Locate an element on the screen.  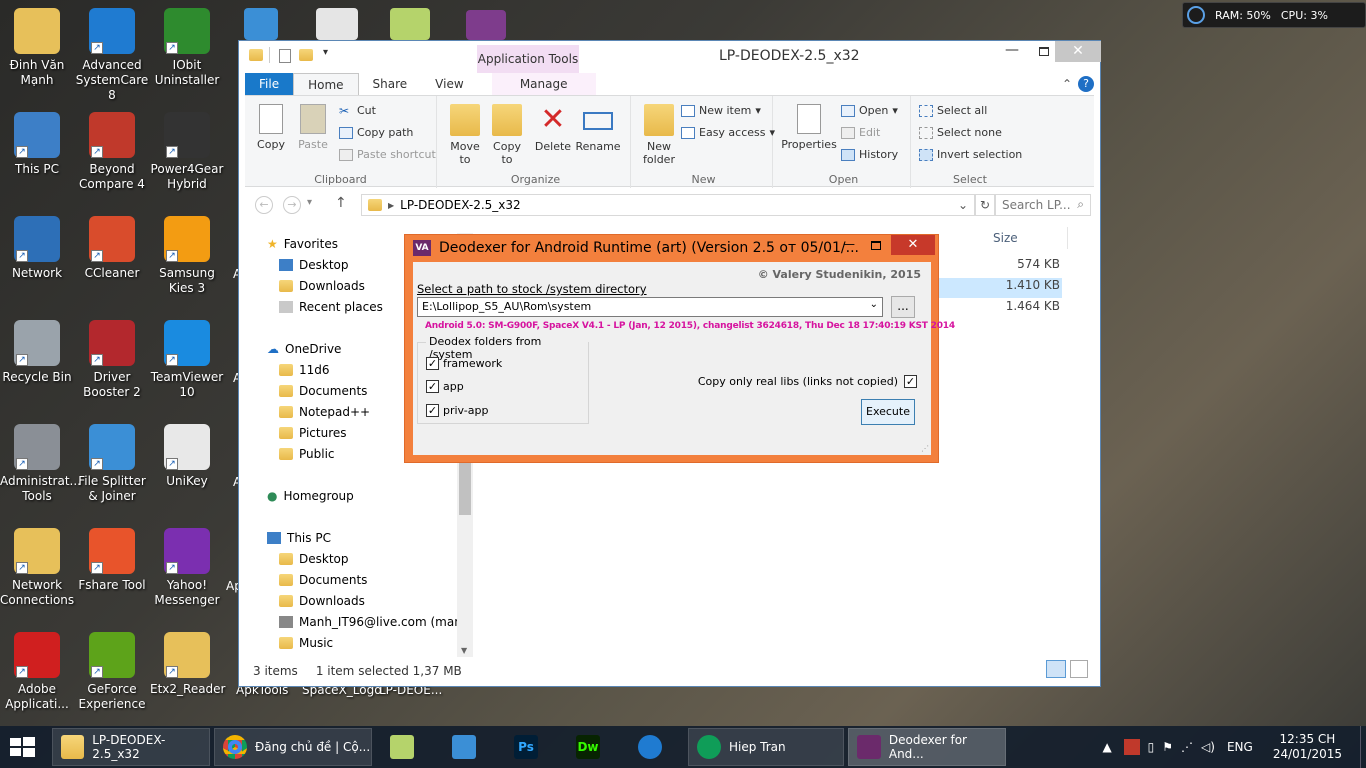
nav-downloads: Downloads is located at coordinates (322, 286).